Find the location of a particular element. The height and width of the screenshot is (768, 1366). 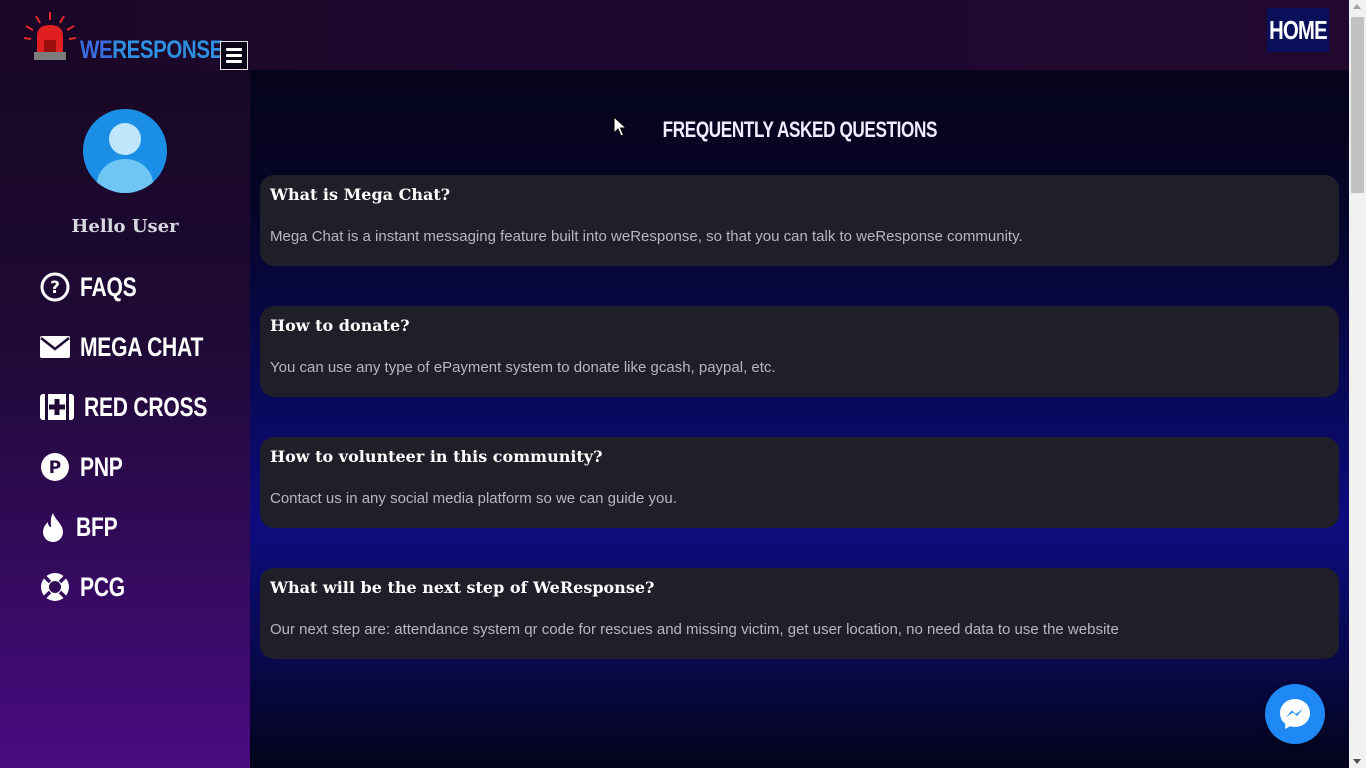

user-avatar is located at coordinates (125, 151).